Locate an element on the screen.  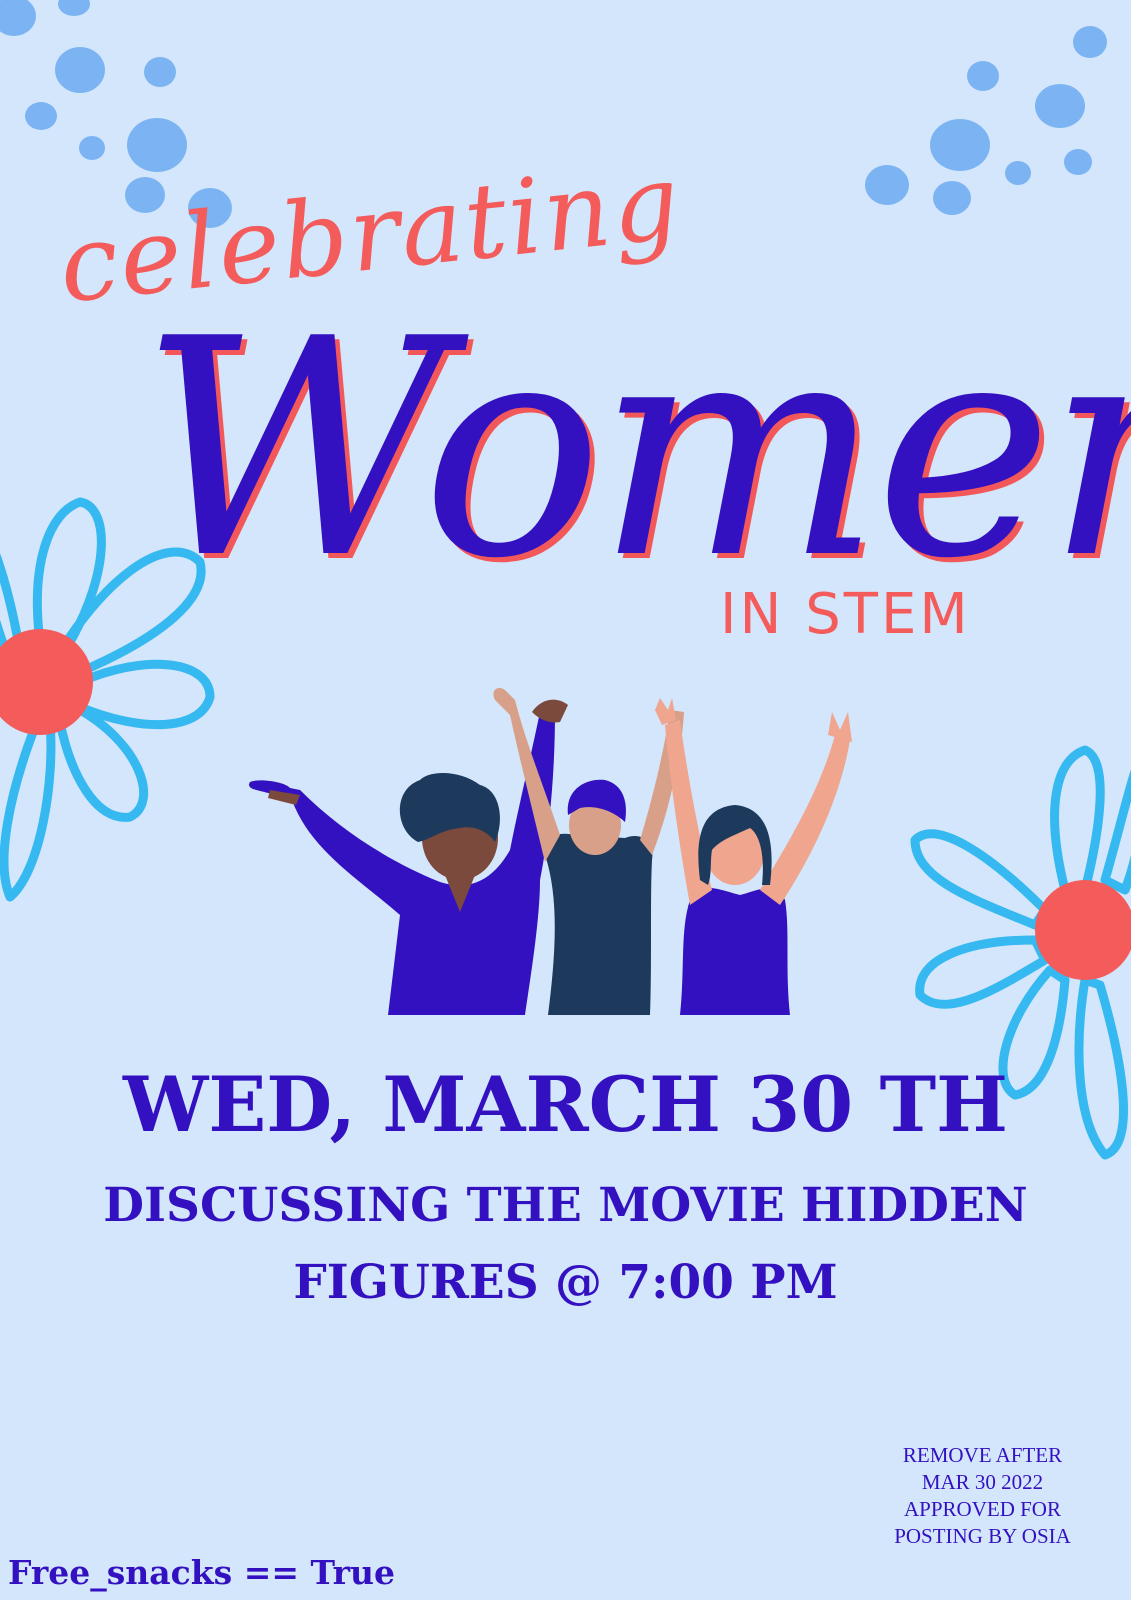
notice-line: REMOVE AFTER is located at coordinates (982, 1455).